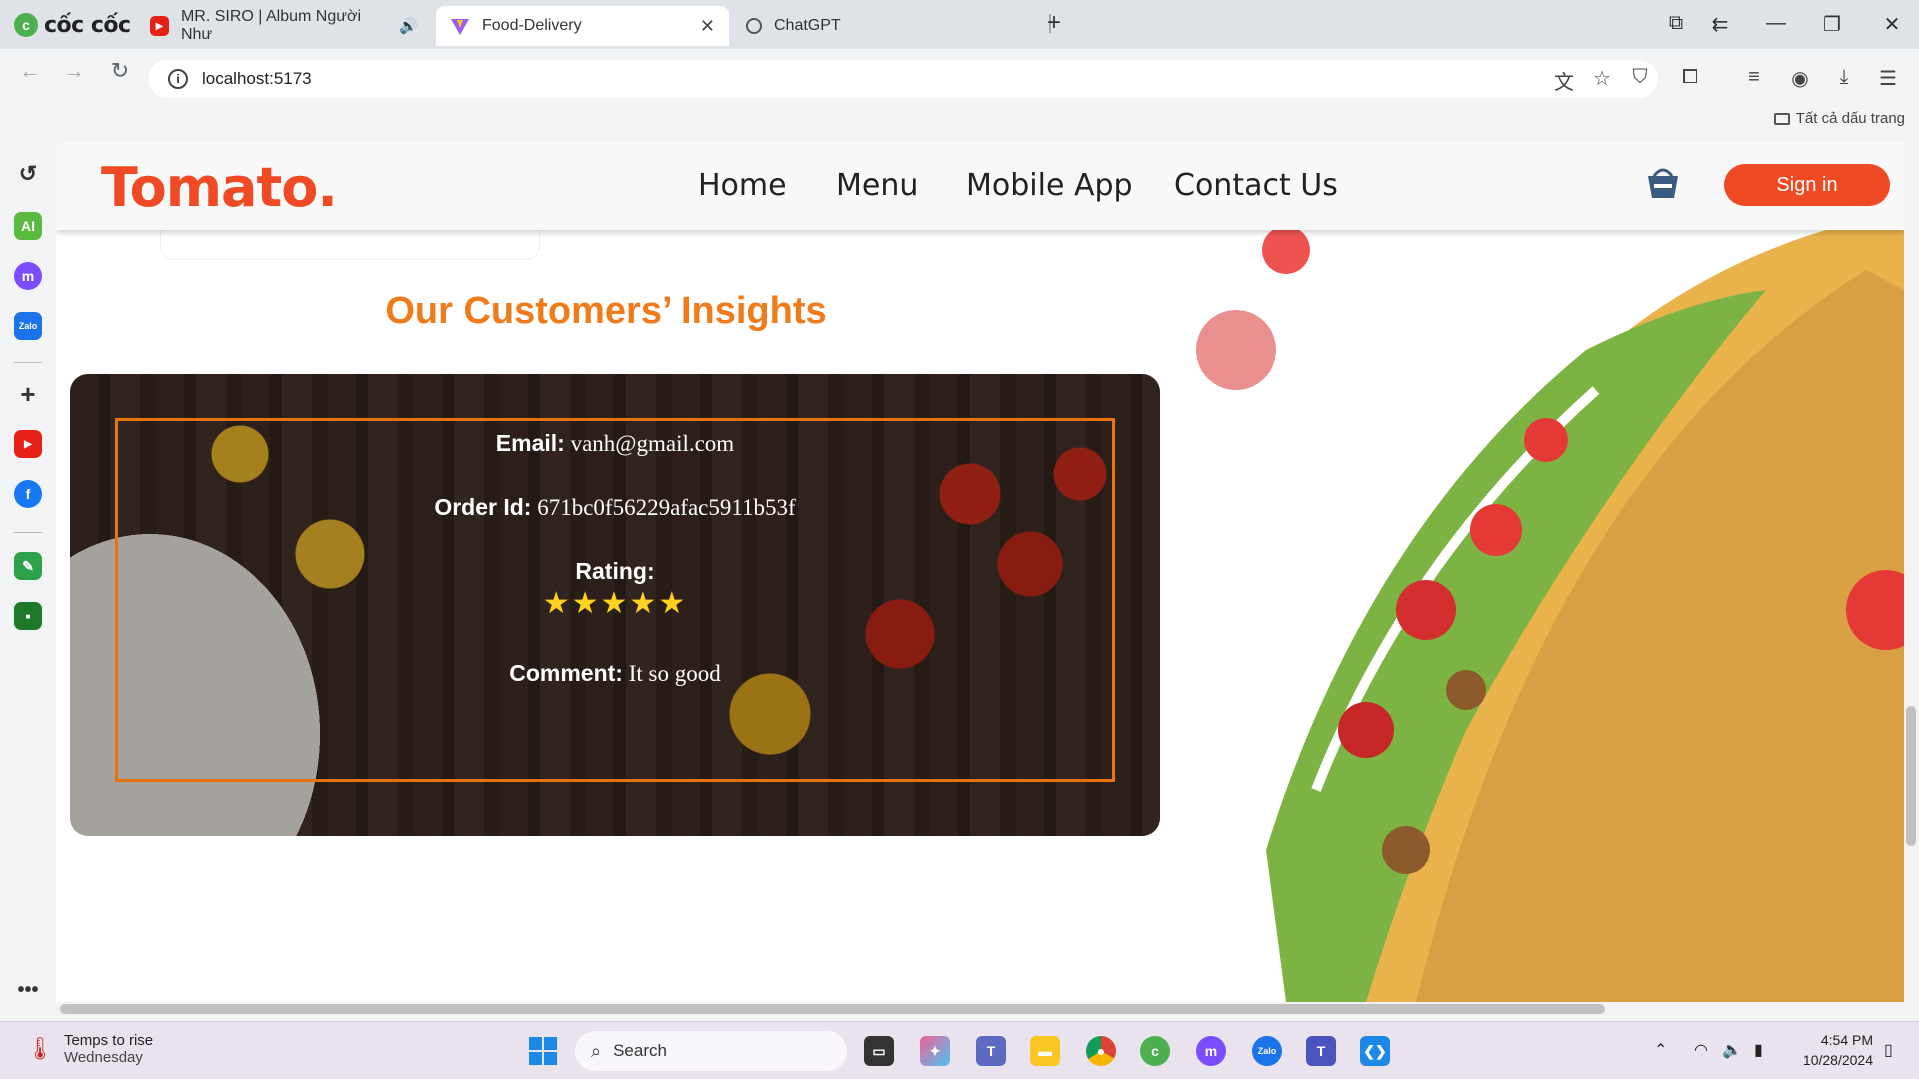  Describe the element at coordinates (219, 187) in the screenshot. I see `tomato-logo: Tomato.` at that location.